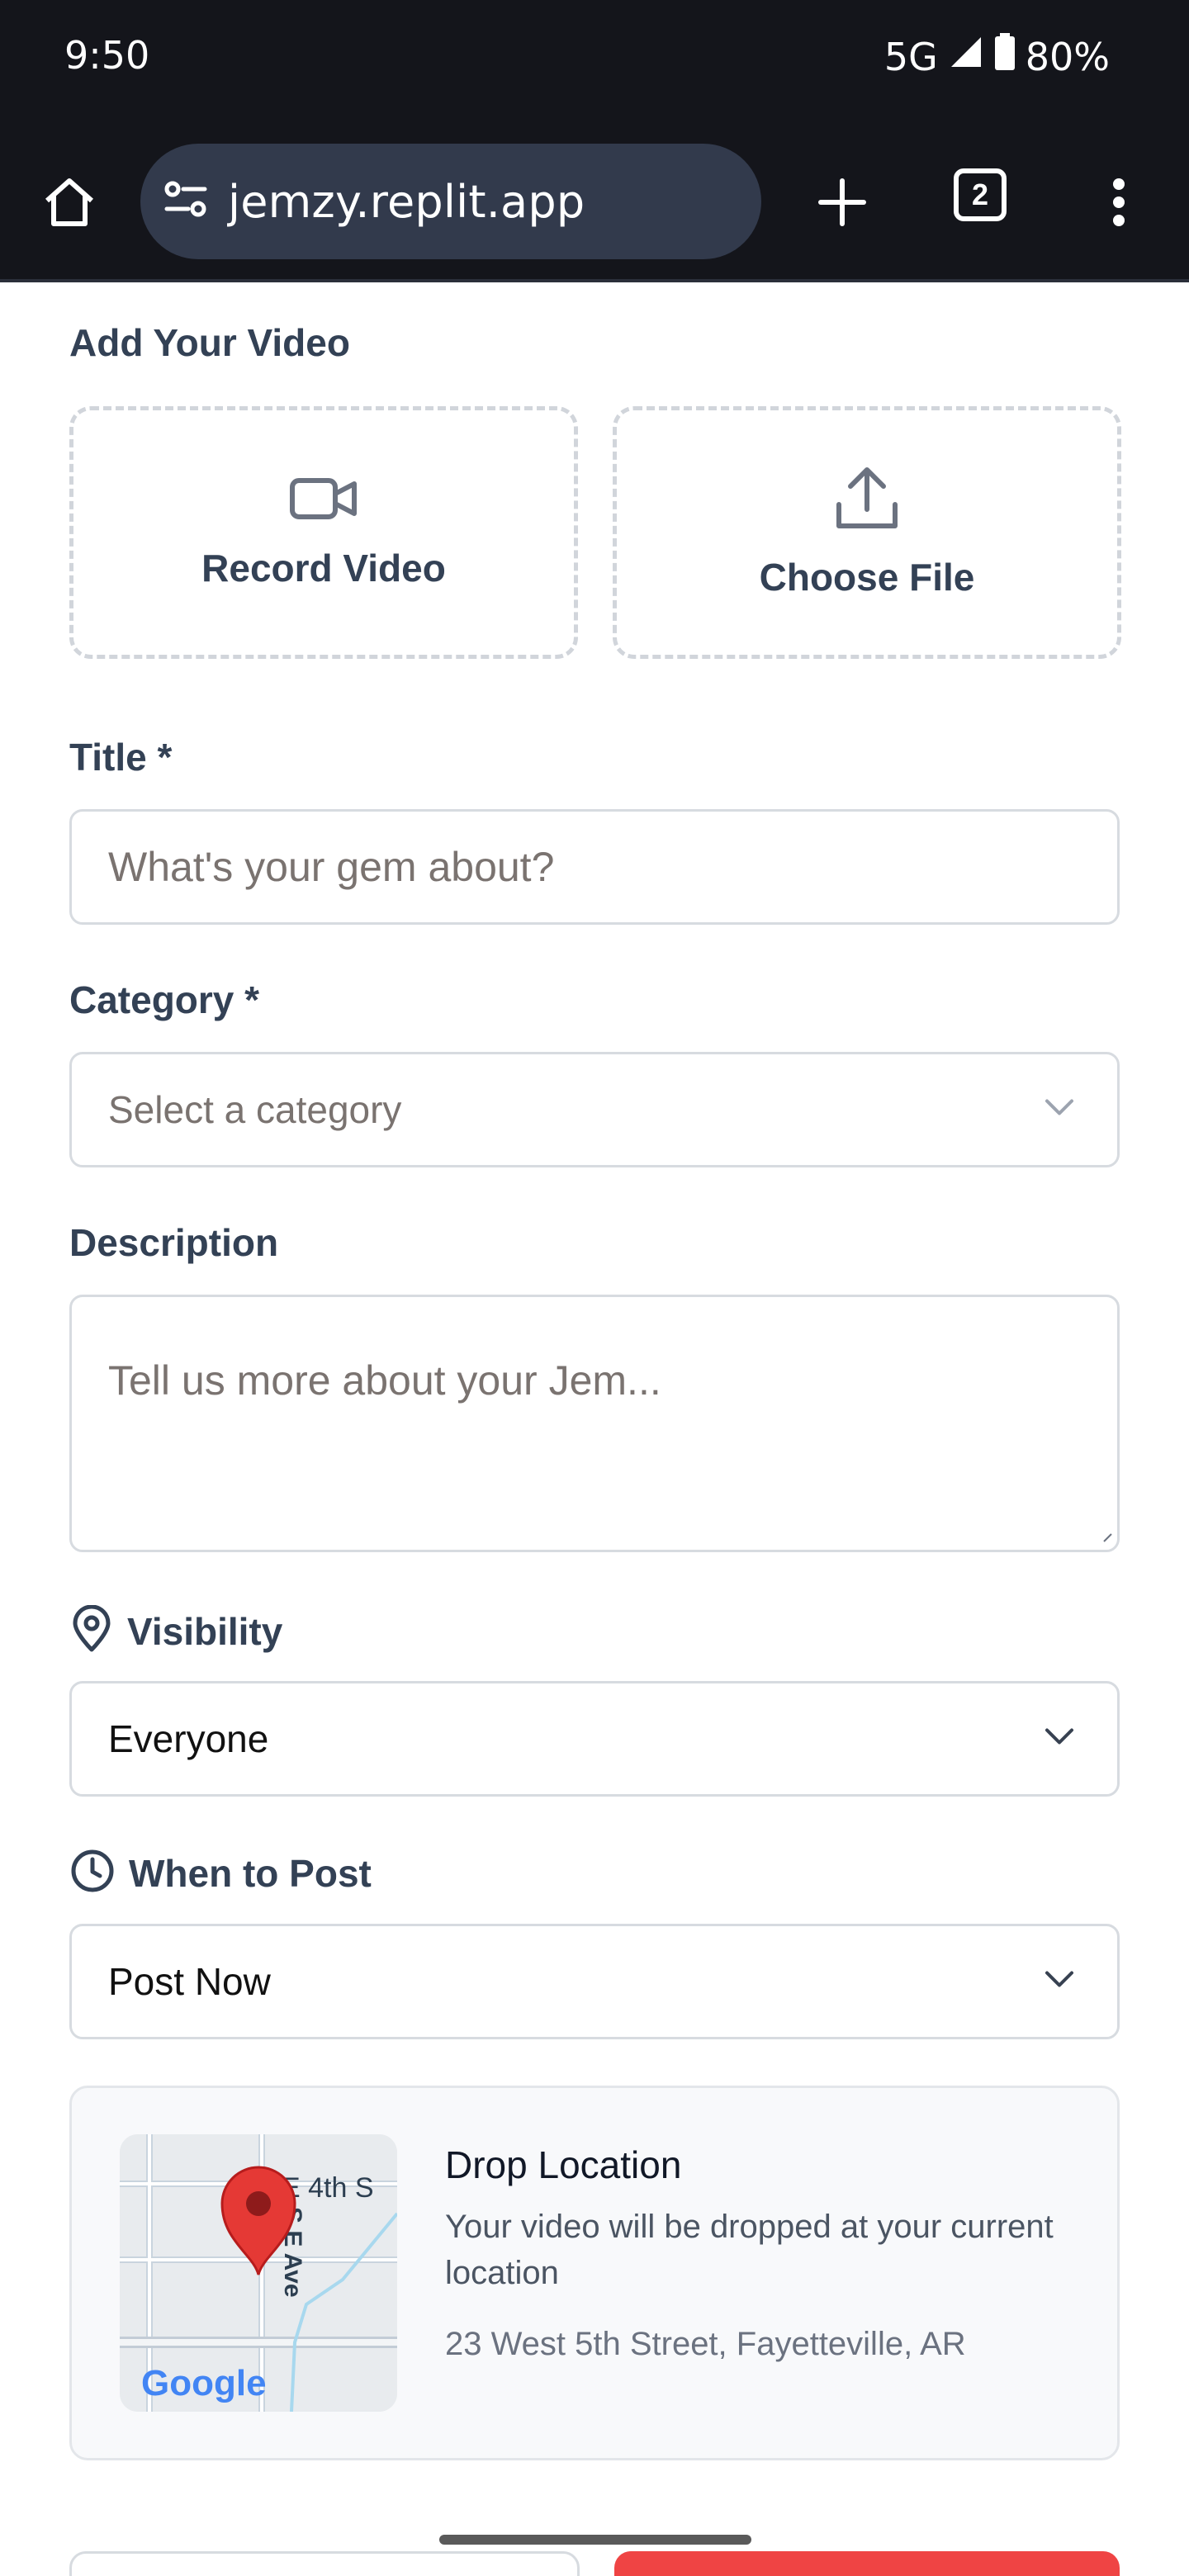 This screenshot has width=1189, height=2576. What do you see at coordinates (563, 2164) in the screenshot?
I see `drop-location-title: Drop Location` at bounding box center [563, 2164].